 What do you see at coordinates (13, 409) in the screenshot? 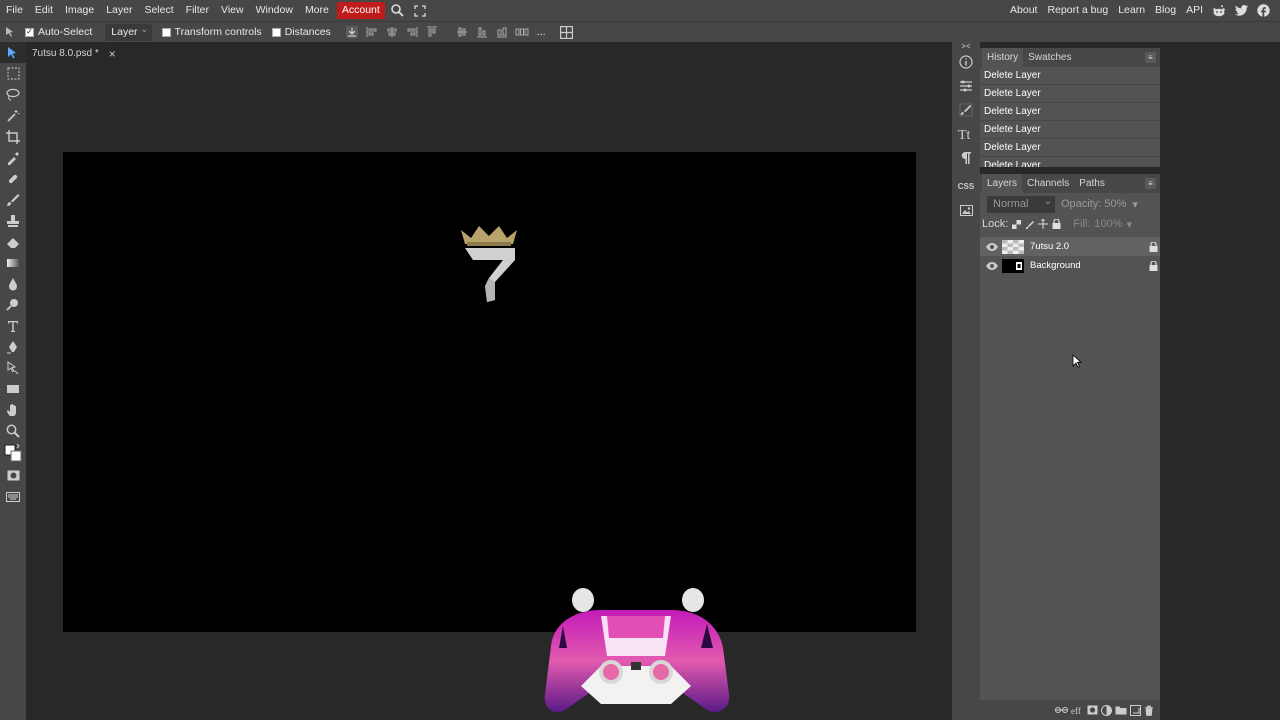
I see `hand-tool-icon` at bounding box center [13, 409].